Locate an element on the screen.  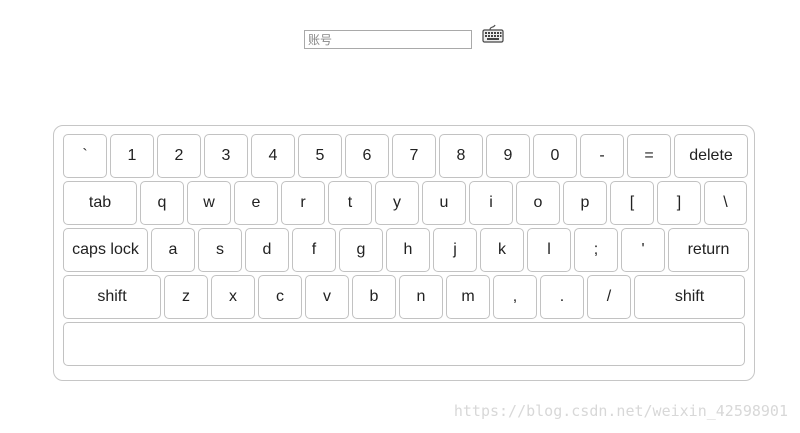
watermark: https://blog.csdn.net/weixin_42598901 is located at coordinates (620, 411).